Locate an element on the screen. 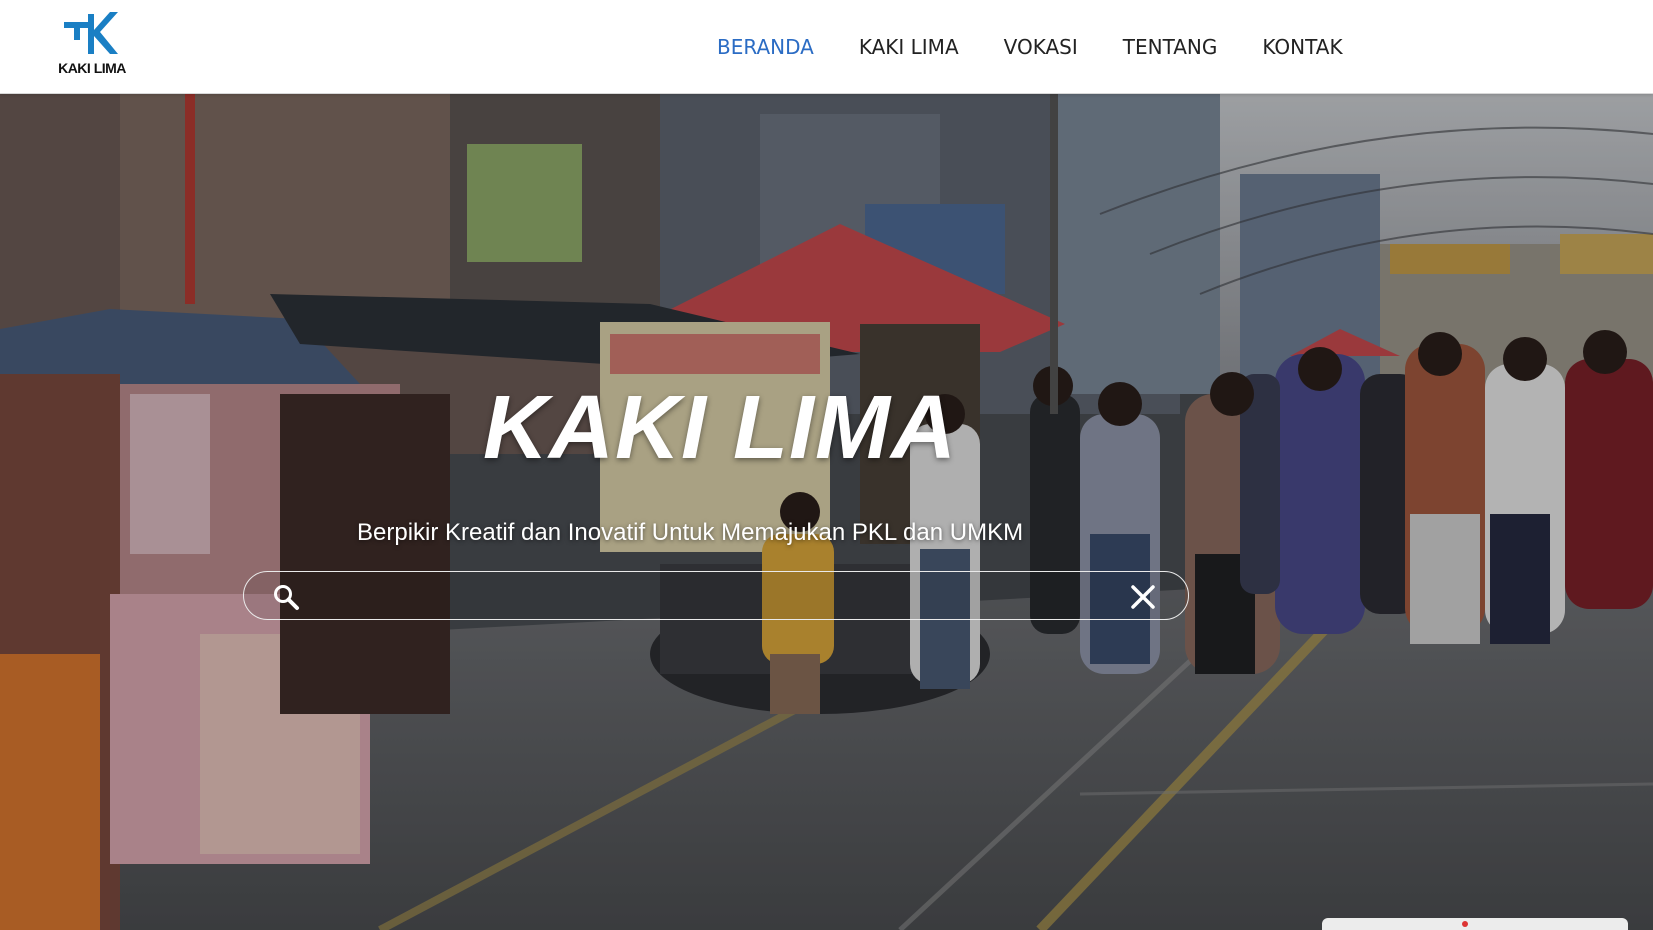 The width and height of the screenshot is (1653, 930). floating-widget is located at coordinates (1475, 924).